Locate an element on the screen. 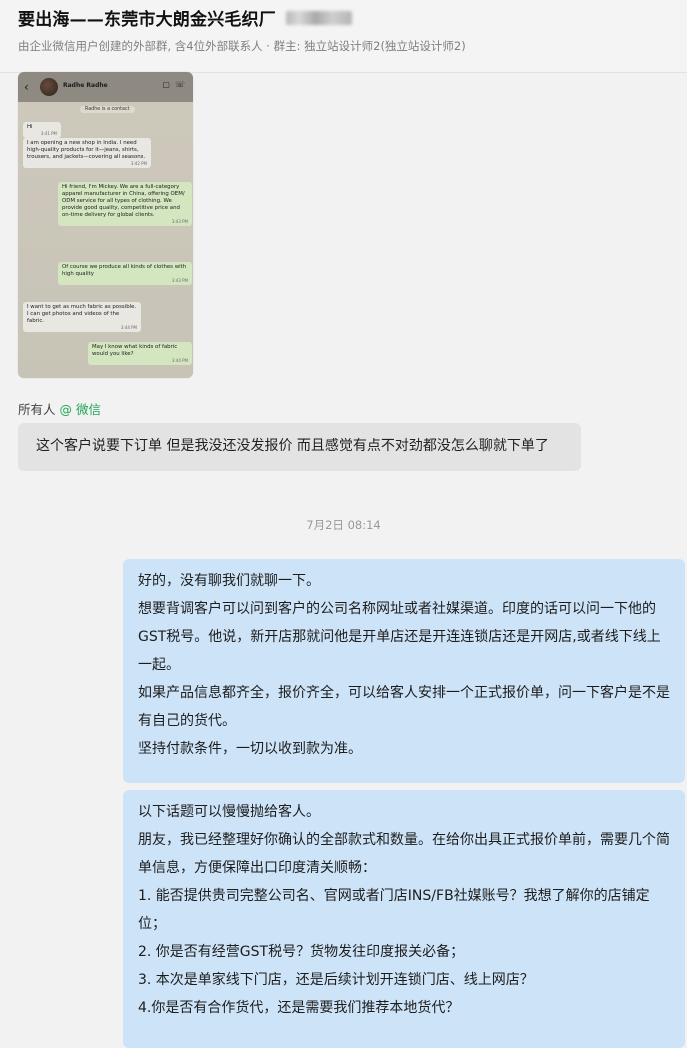 The width and height of the screenshot is (687, 1048). message-line: 好的，没有聊我们就聊一下。 is located at coordinates (229, 581).